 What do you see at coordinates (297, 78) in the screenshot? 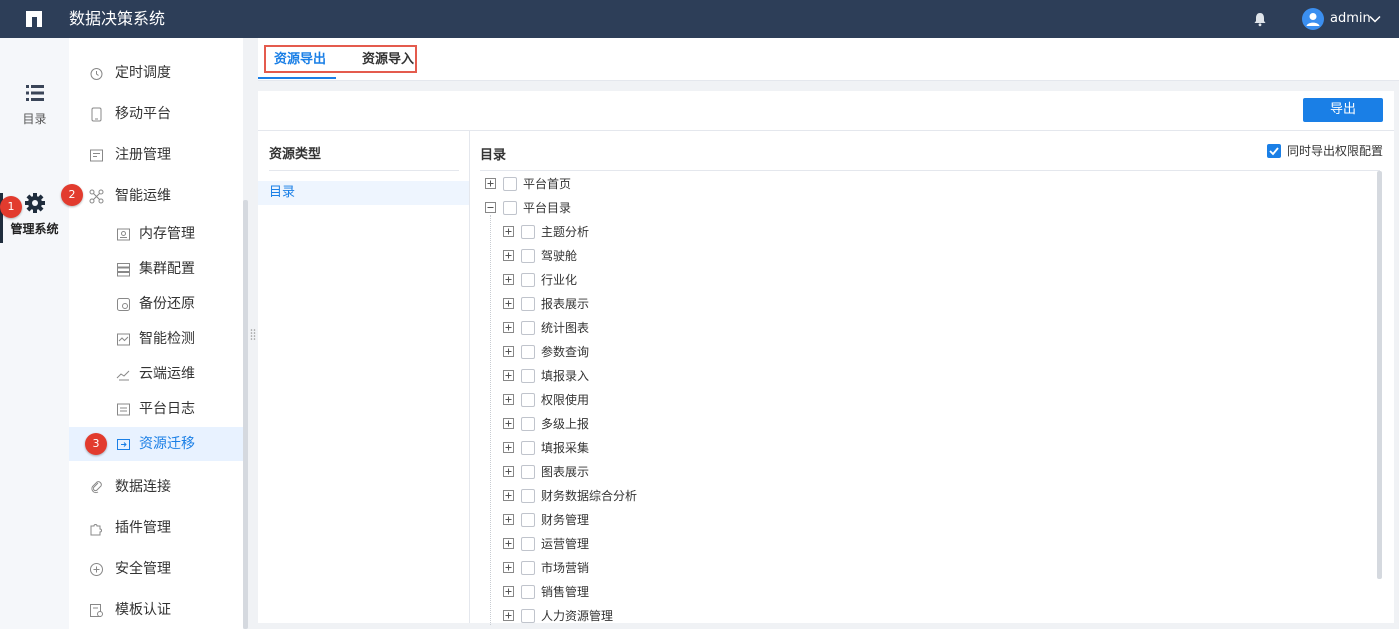
I see `active-tab-indicator` at bounding box center [297, 78].